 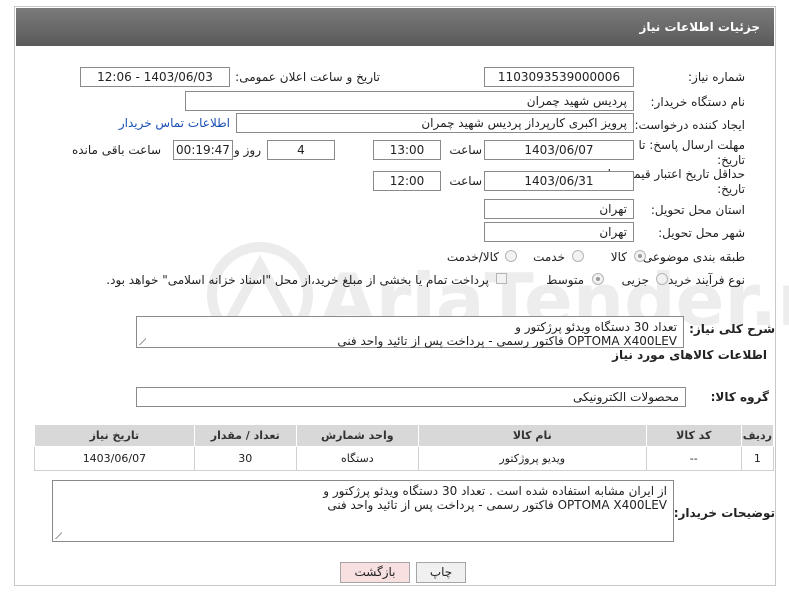 What do you see at coordinates (203, 150) in the screenshot?
I see `remaining-time-field: 00:19:47` at bounding box center [203, 150].